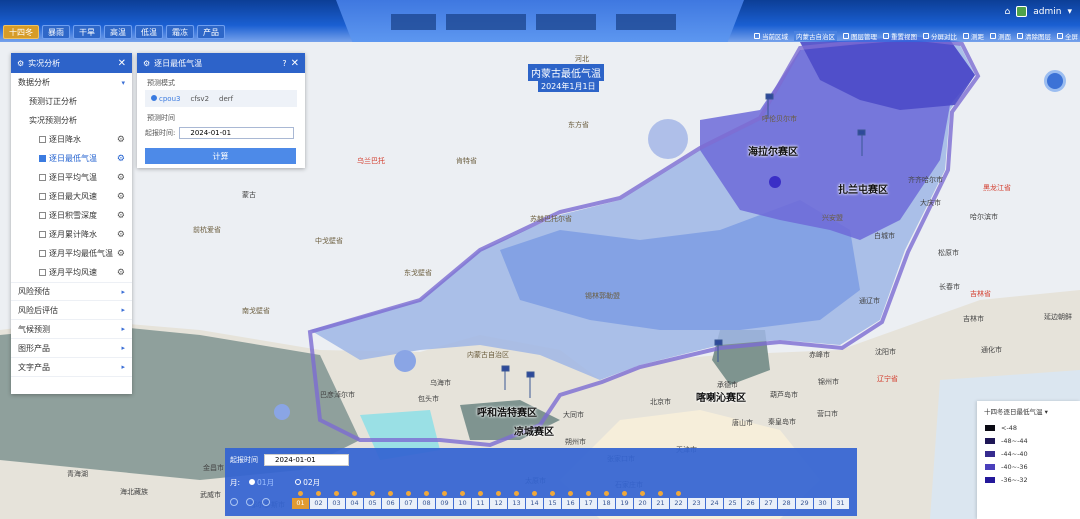  Describe the element at coordinates (660, 500) in the screenshot. I see `day-cell-21: 21` at that location.